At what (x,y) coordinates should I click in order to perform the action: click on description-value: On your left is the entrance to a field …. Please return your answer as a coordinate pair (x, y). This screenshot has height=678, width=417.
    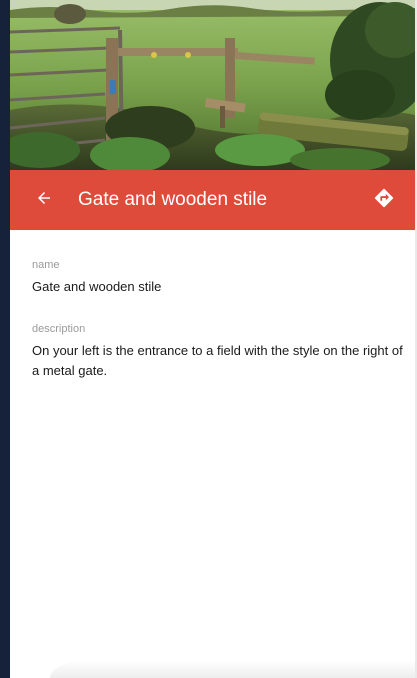
    Looking at the image, I should click on (217, 360).